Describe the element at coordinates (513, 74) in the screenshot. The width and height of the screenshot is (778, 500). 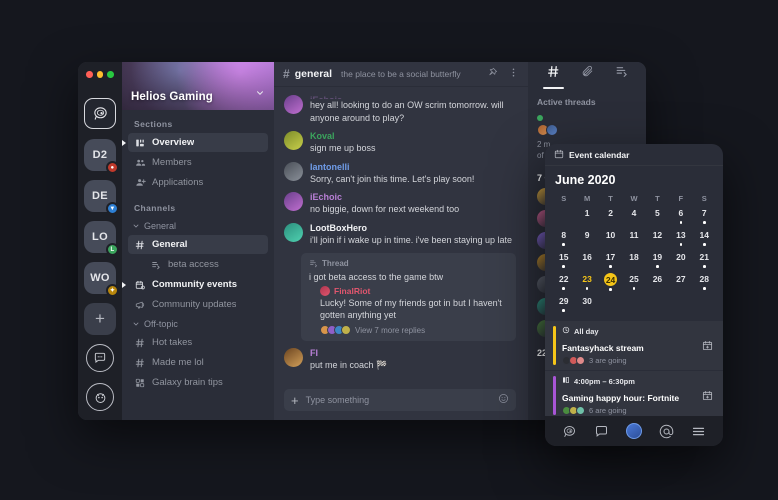
I see `more-options-icon` at that location.